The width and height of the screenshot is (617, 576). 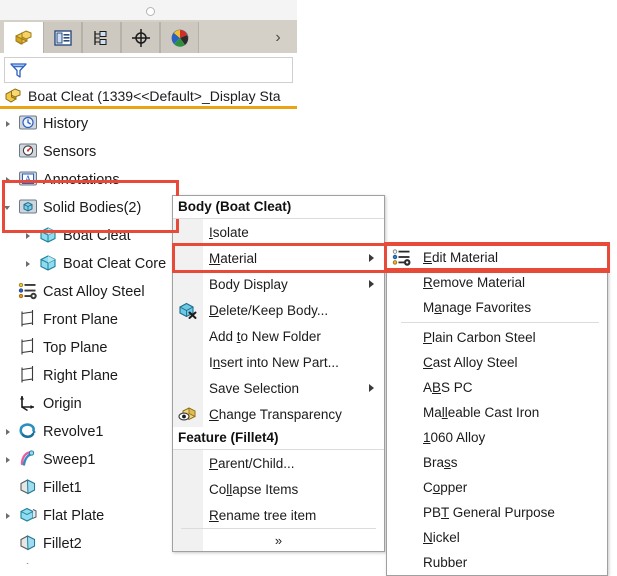 I want to click on property-manager-icon, so click(x=63, y=38).